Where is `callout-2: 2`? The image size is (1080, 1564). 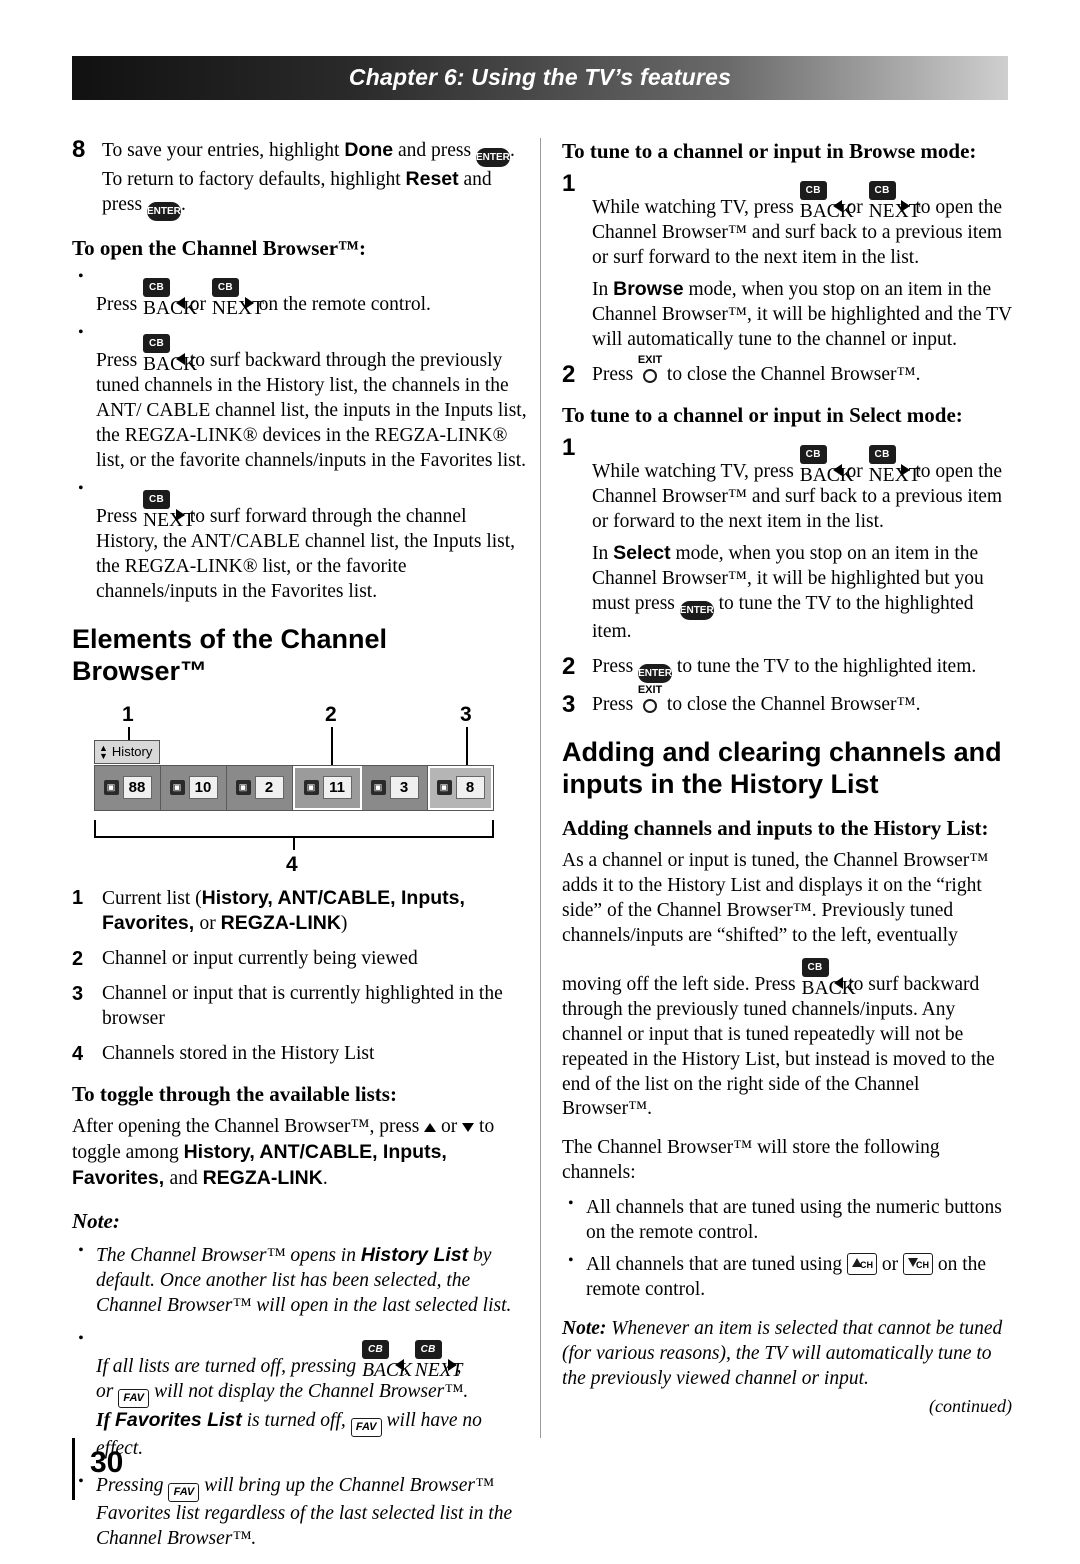 callout-2: 2 is located at coordinates (331, 714).